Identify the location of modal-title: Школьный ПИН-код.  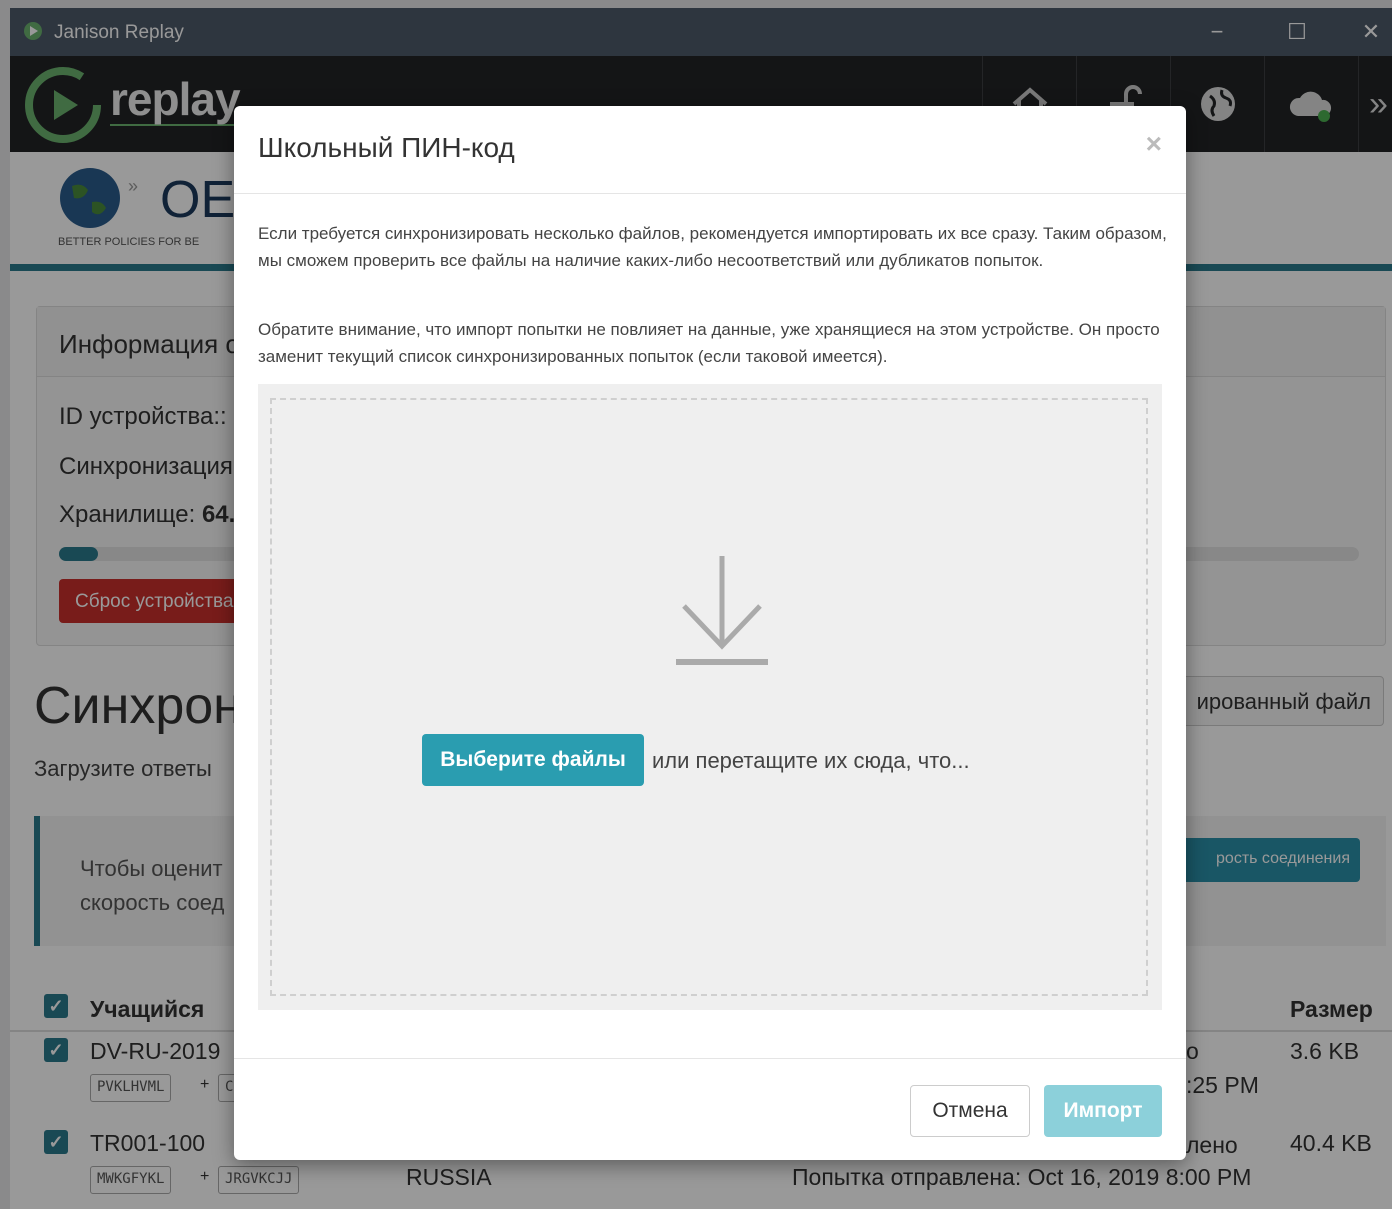
(386, 147).